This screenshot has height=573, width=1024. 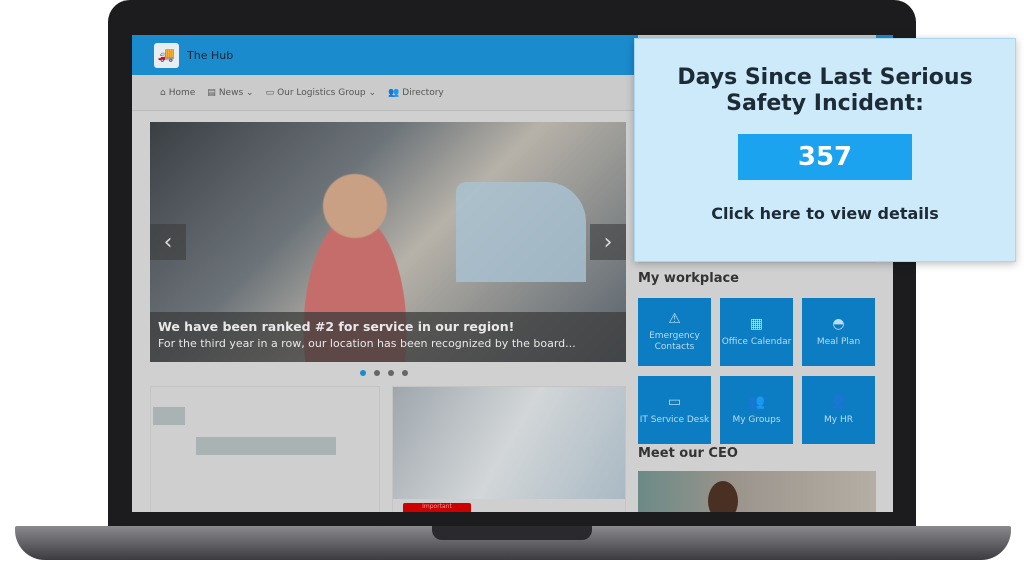 What do you see at coordinates (838, 419) in the screenshot?
I see `tile-label: My HR` at bounding box center [838, 419].